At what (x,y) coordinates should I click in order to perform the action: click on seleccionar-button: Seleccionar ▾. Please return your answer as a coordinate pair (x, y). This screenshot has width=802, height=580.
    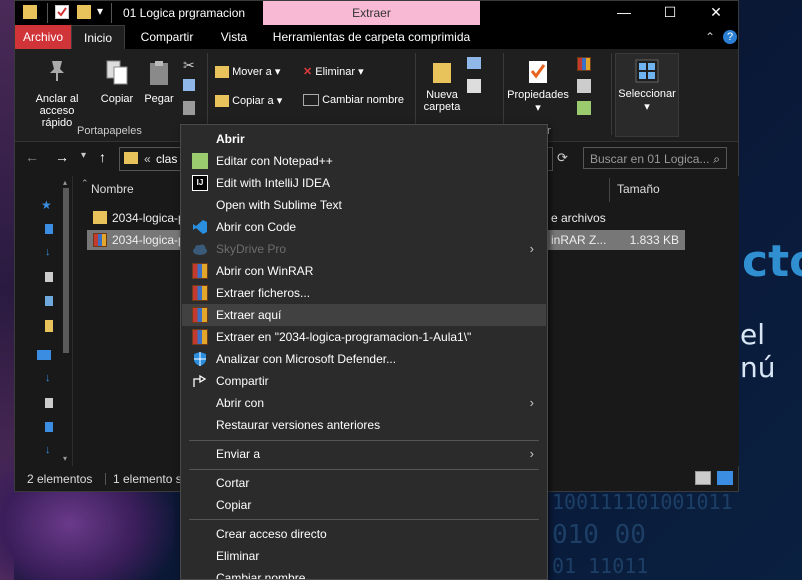
    Looking at the image, I should click on (647, 95).